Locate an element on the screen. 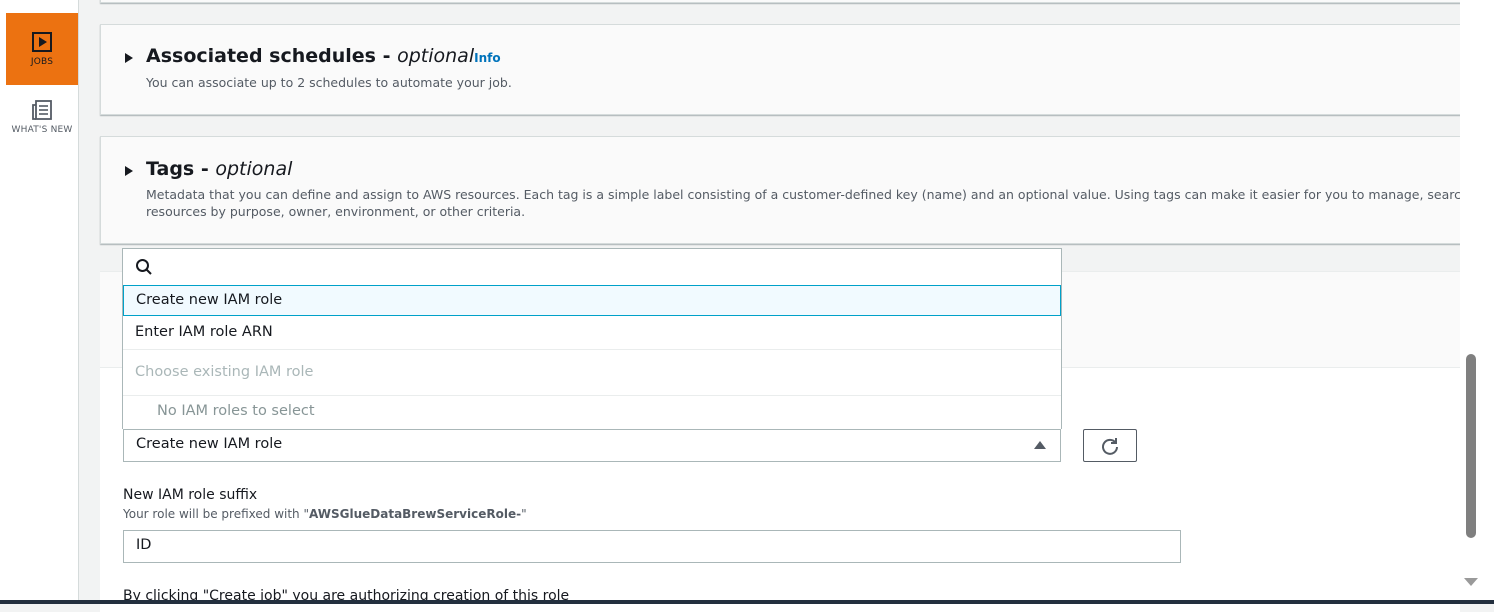 The height and width of the screenshot is (612, 1494). bottom-edge is located at coordinates (747, 602).